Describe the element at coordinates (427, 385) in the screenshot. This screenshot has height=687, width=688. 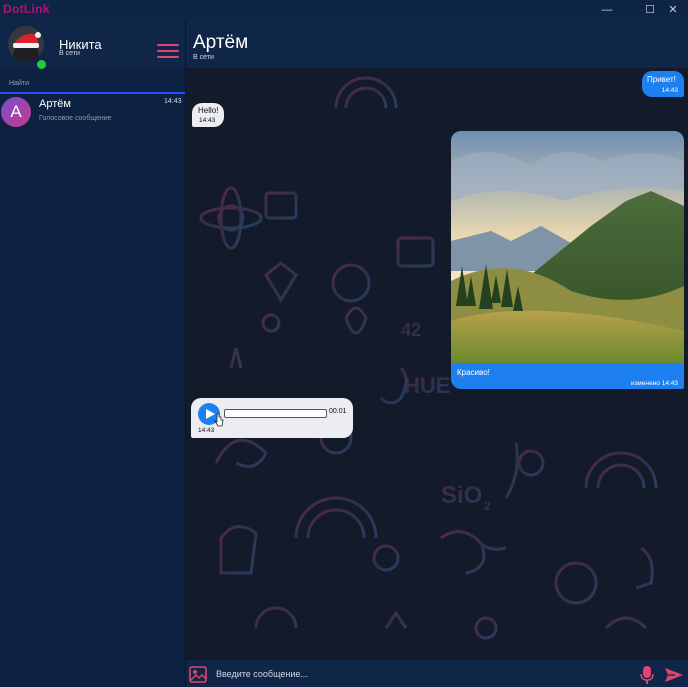
I see `svg-text: HUE` at that location.